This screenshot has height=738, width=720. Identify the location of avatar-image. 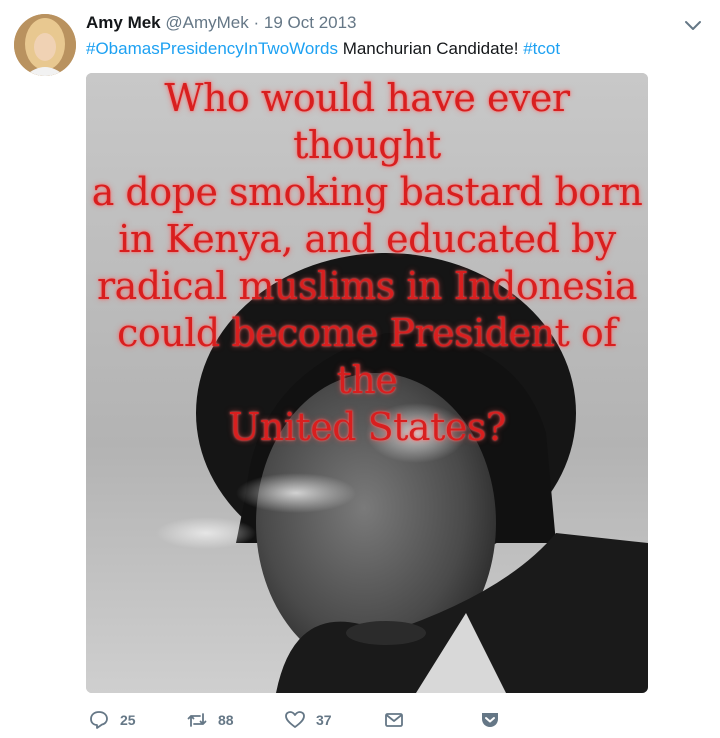
(45, 45).